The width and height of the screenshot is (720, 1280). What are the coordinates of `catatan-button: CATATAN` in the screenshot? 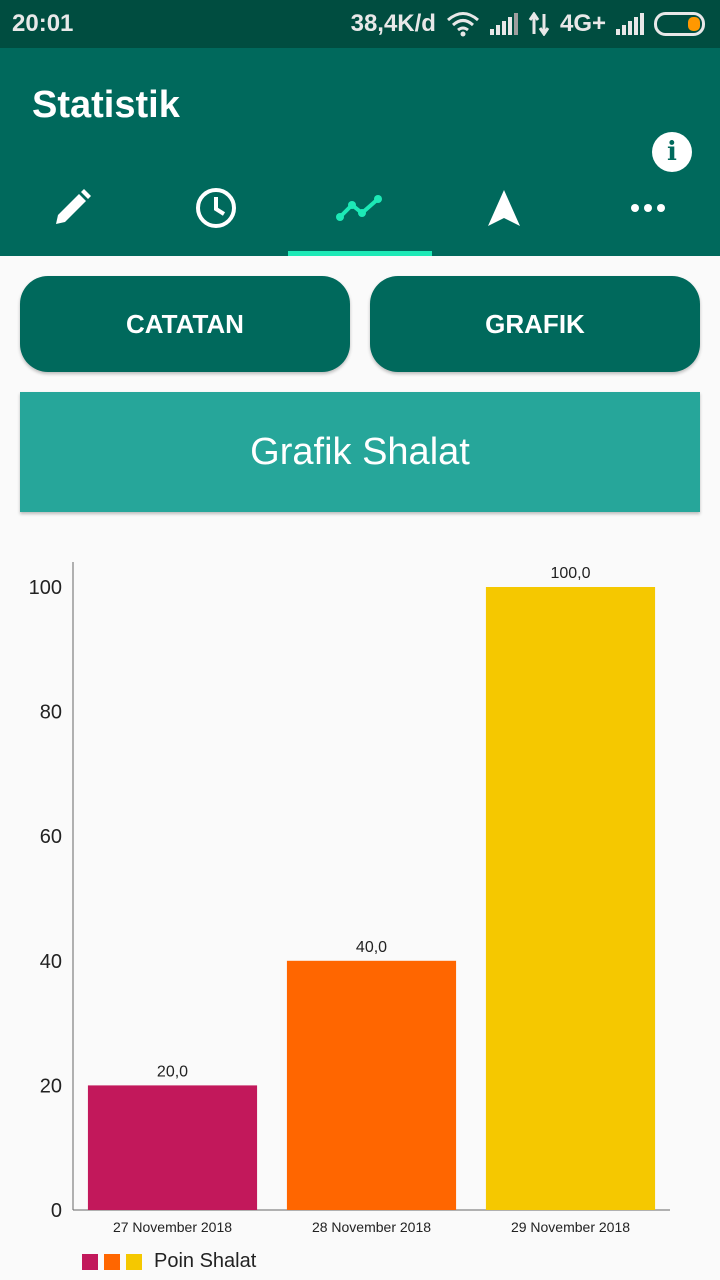 It's located at (185, 324).